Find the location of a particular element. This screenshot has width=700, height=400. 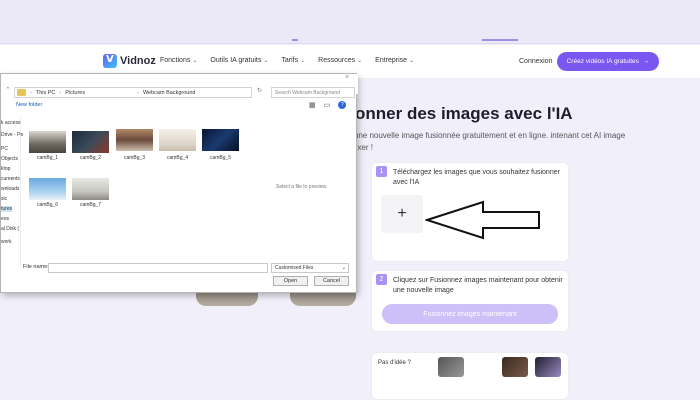

site-logo: Vidnoz is located at coordinates (129, 61).